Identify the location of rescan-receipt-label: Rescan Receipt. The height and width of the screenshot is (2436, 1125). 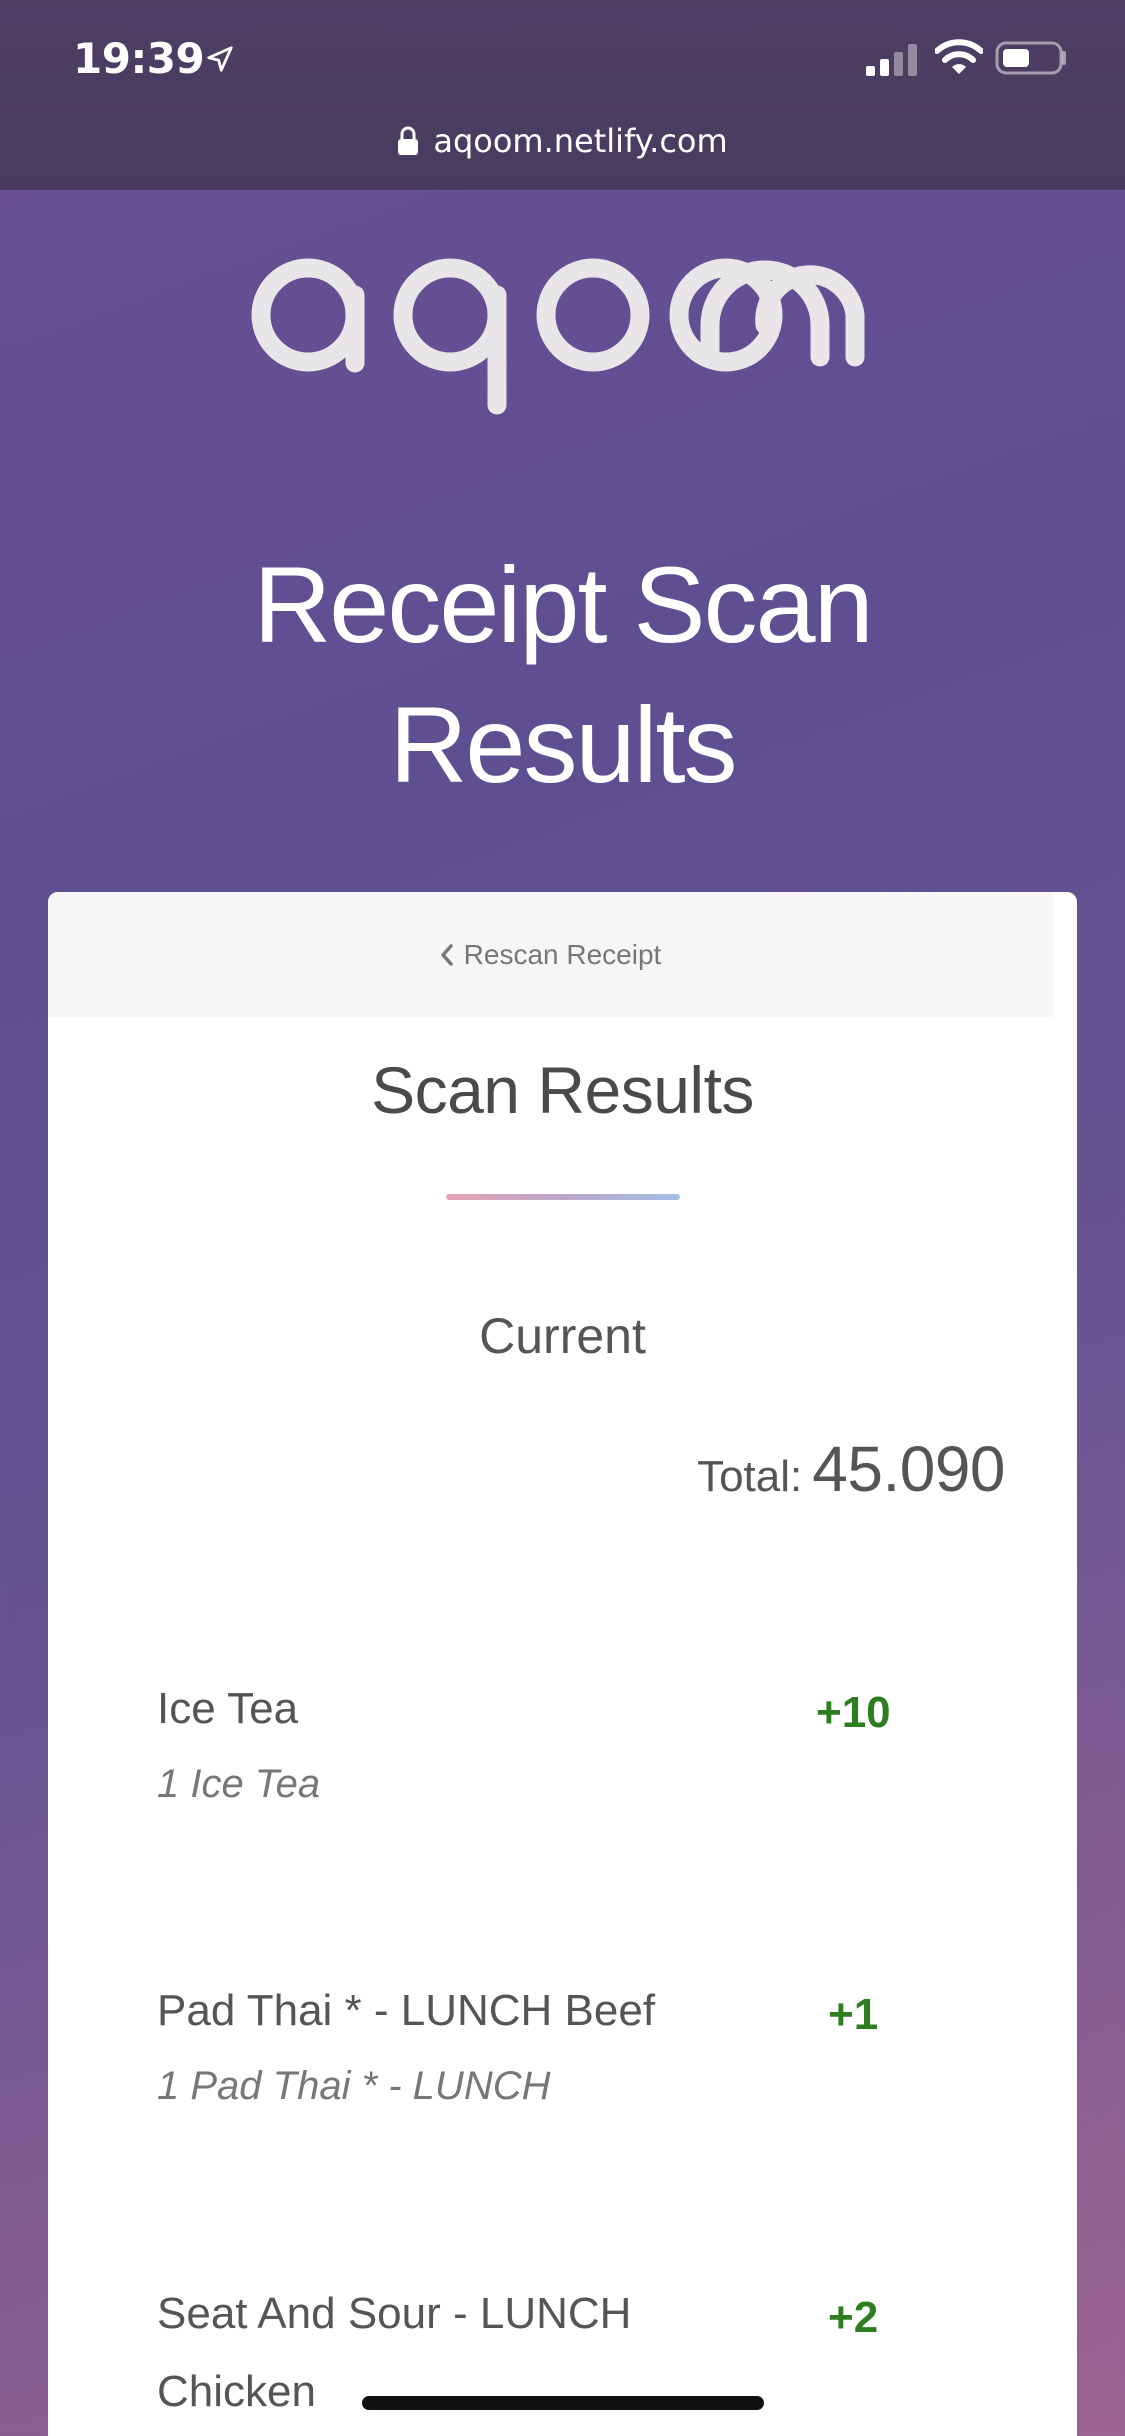
(562, 954).